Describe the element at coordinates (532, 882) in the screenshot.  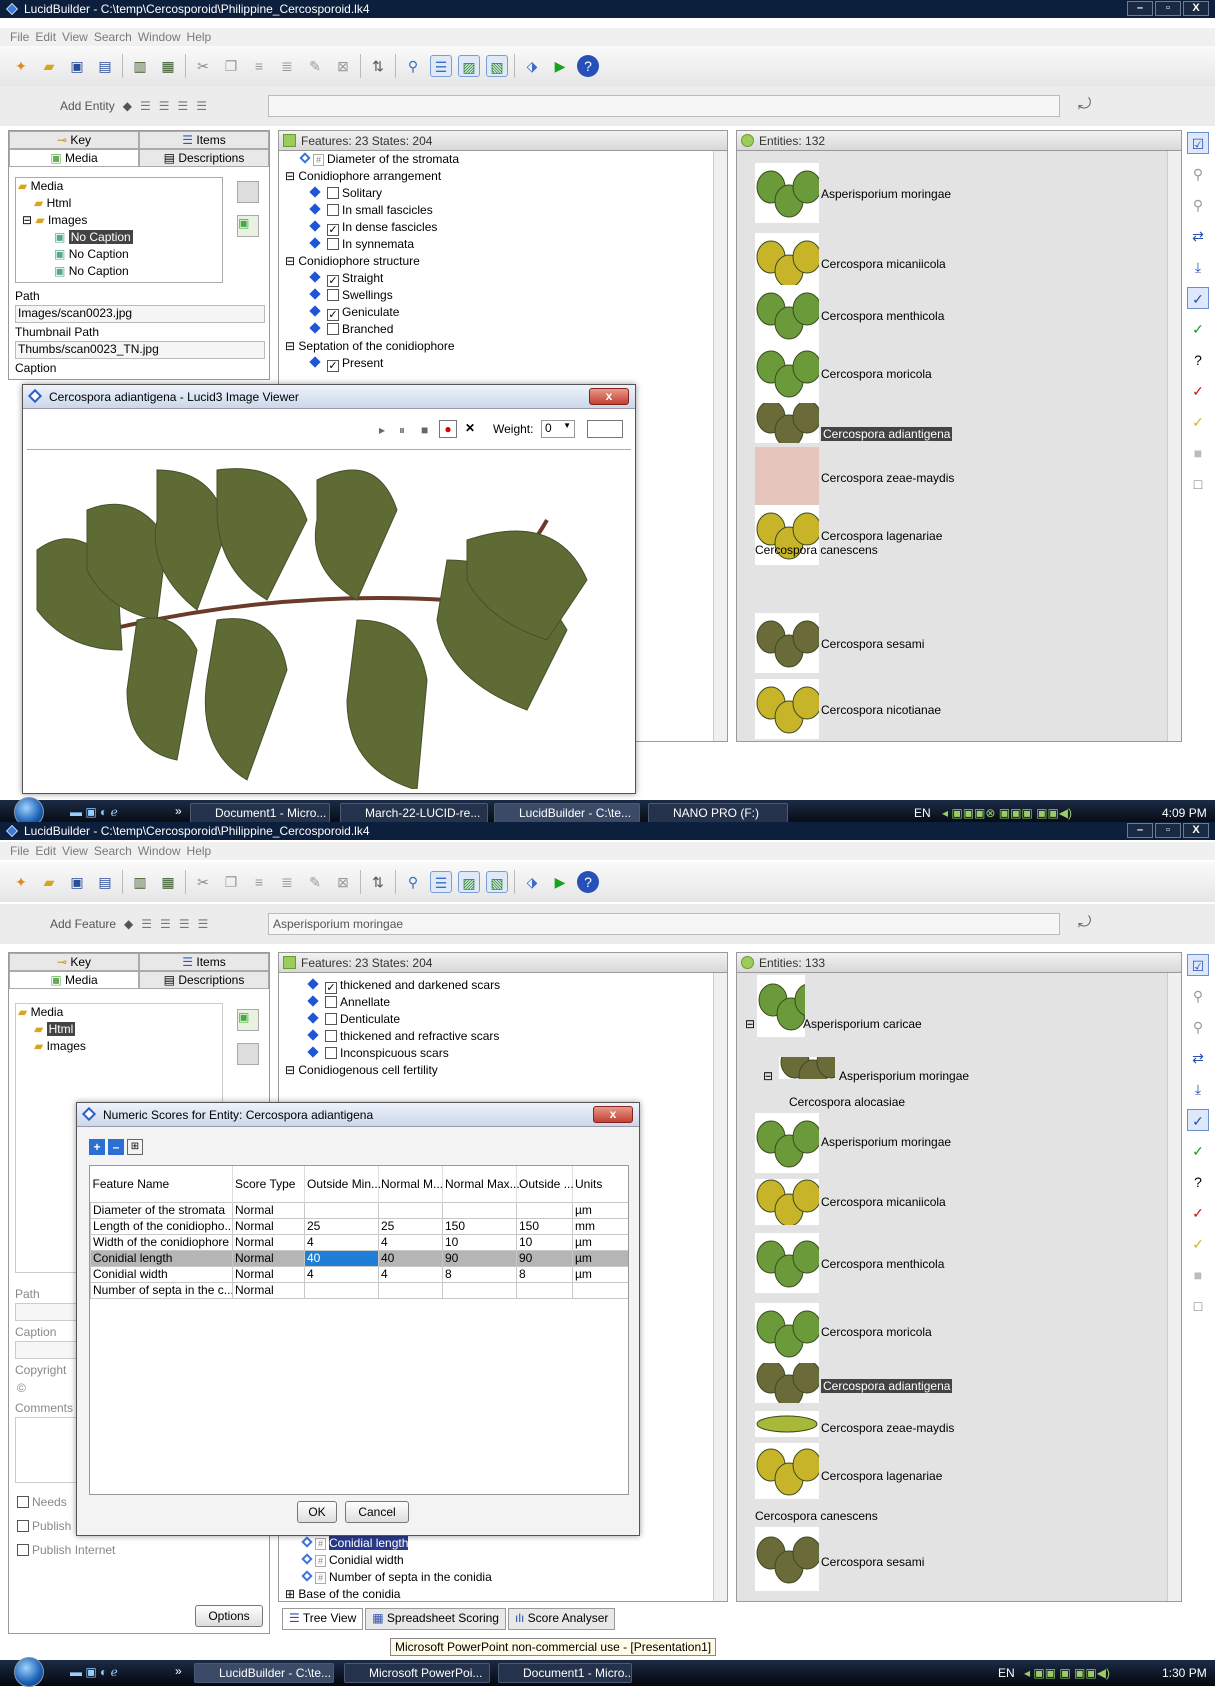
I see `tag-icon: ⬗` at that location.